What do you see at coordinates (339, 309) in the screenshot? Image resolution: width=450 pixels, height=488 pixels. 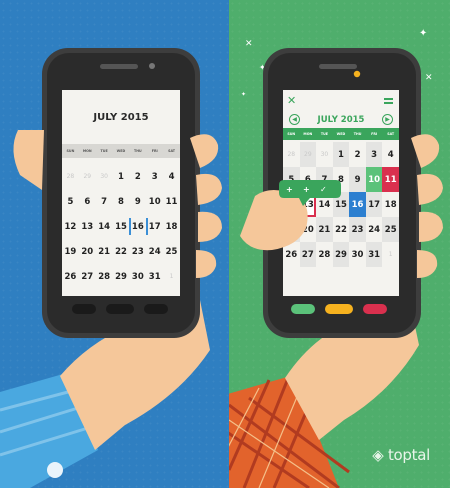 I see `bottom-button-yellow` at bounding box center [339, 309].